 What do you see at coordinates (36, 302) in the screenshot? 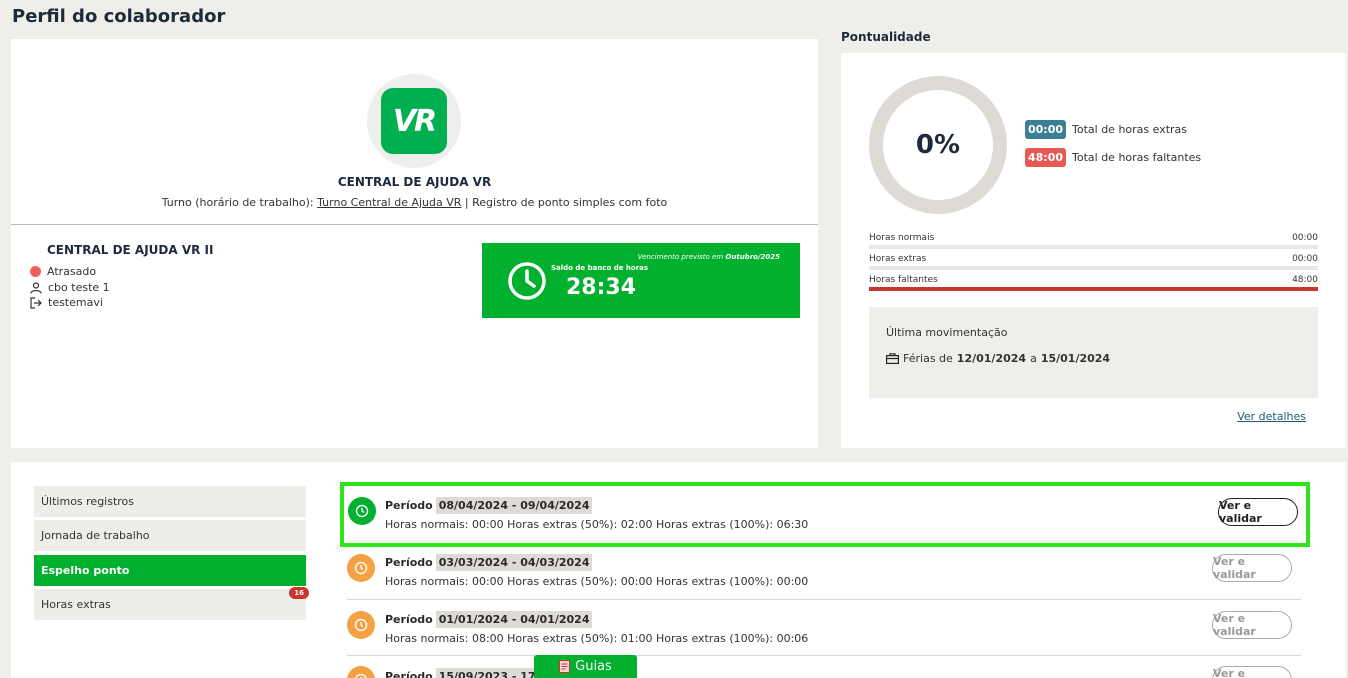
I see `logout-icon` at bounding box center [36, 302].